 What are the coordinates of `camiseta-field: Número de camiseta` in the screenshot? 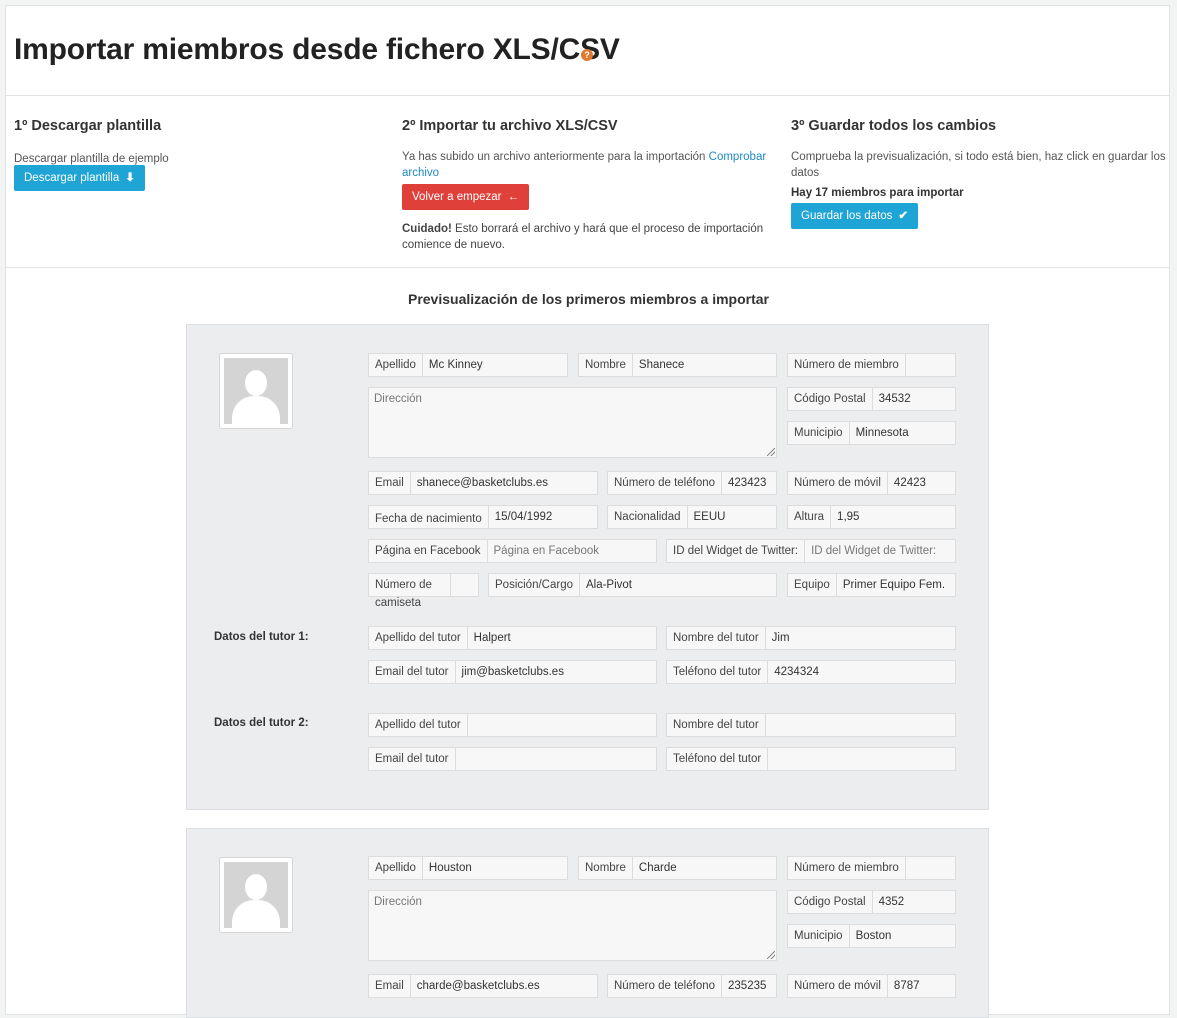 It's located at (423, 591).